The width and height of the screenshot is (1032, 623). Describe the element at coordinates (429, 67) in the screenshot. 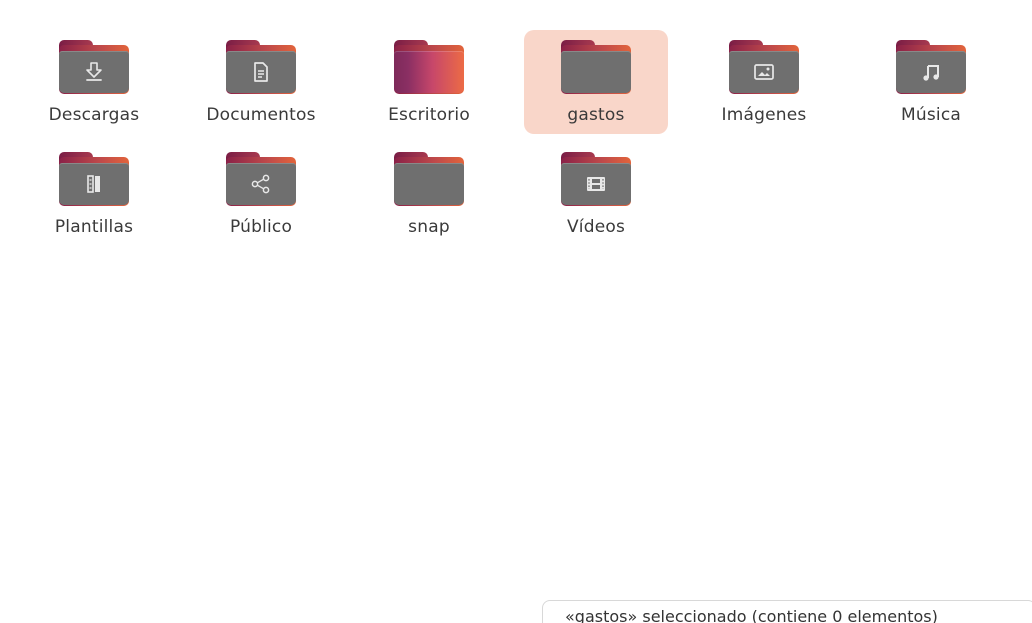

I see `desktop-folder-icon` at that location.